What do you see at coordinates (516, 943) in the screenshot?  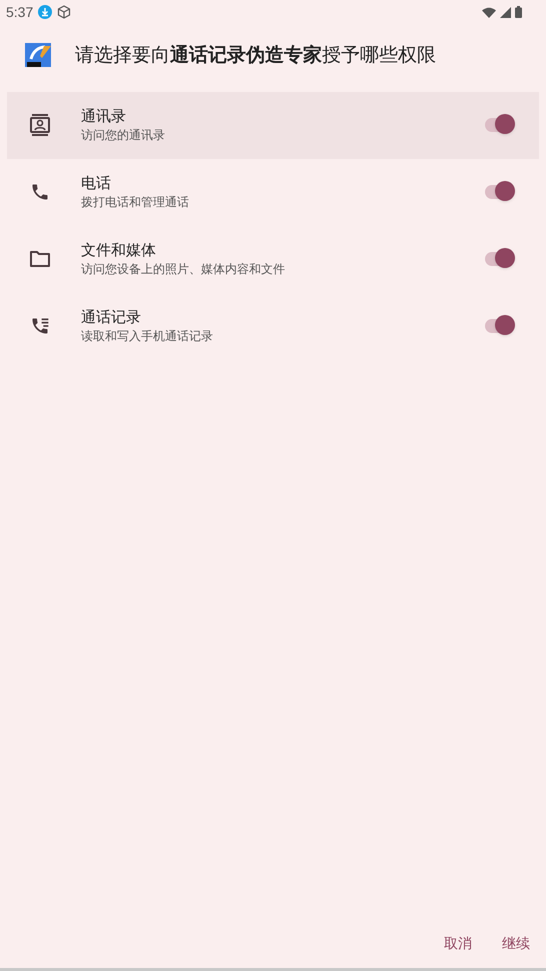 I see `continue-button: 继续` at bounding box center [516, 943].